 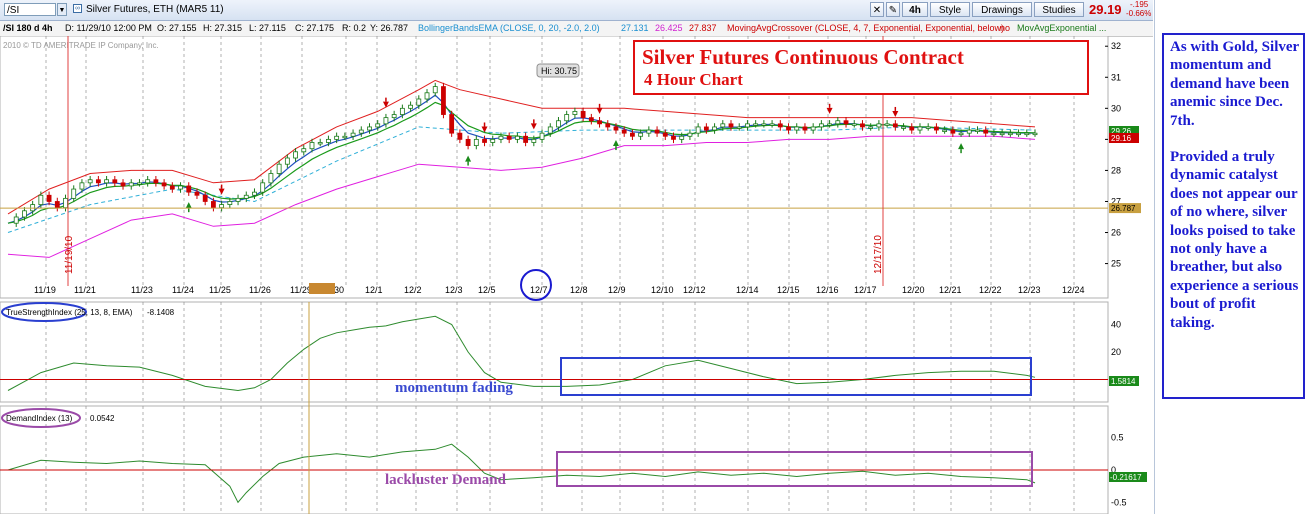 I want to click on demand-current-value: 0.0542, so click(x=102, y=418).